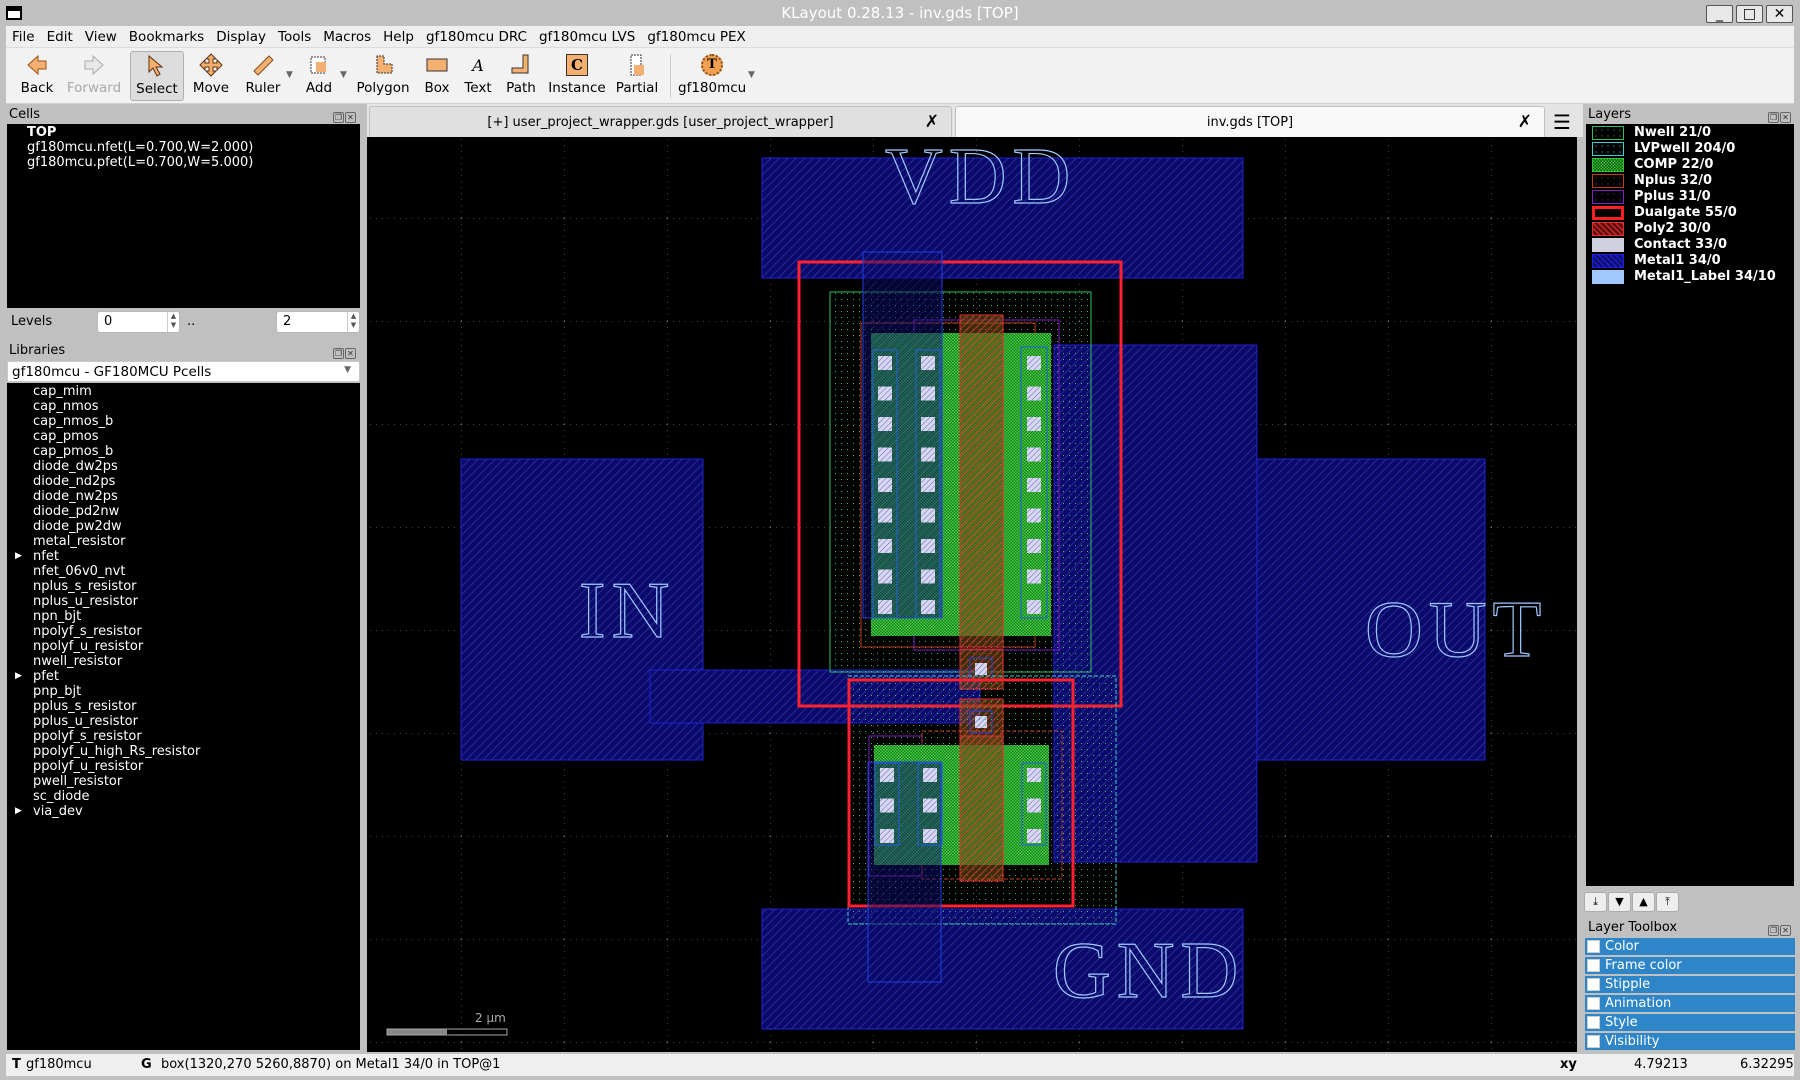 This screenshot has height=1080, width=1800. I want to click on path-tool-button: Path, so click(521, 76).